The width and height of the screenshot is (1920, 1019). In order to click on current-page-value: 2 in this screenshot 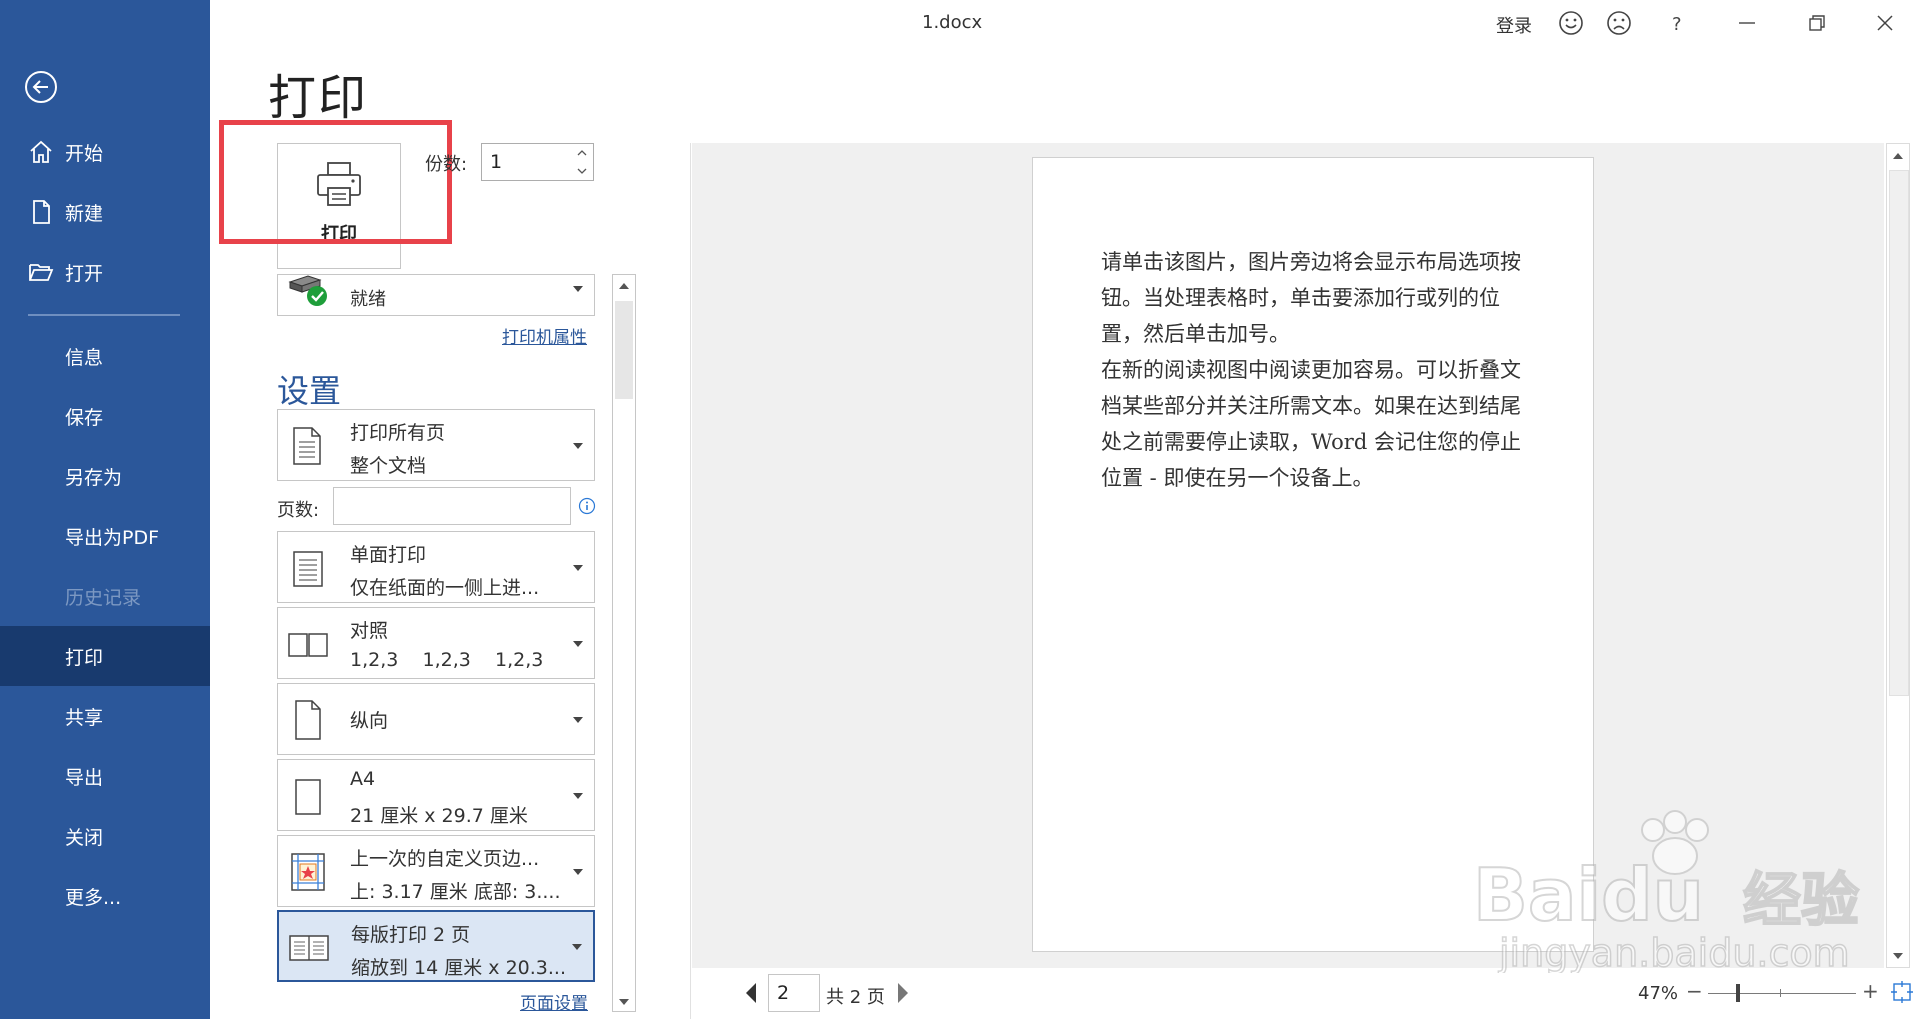, I will do `click(783, 993)`.